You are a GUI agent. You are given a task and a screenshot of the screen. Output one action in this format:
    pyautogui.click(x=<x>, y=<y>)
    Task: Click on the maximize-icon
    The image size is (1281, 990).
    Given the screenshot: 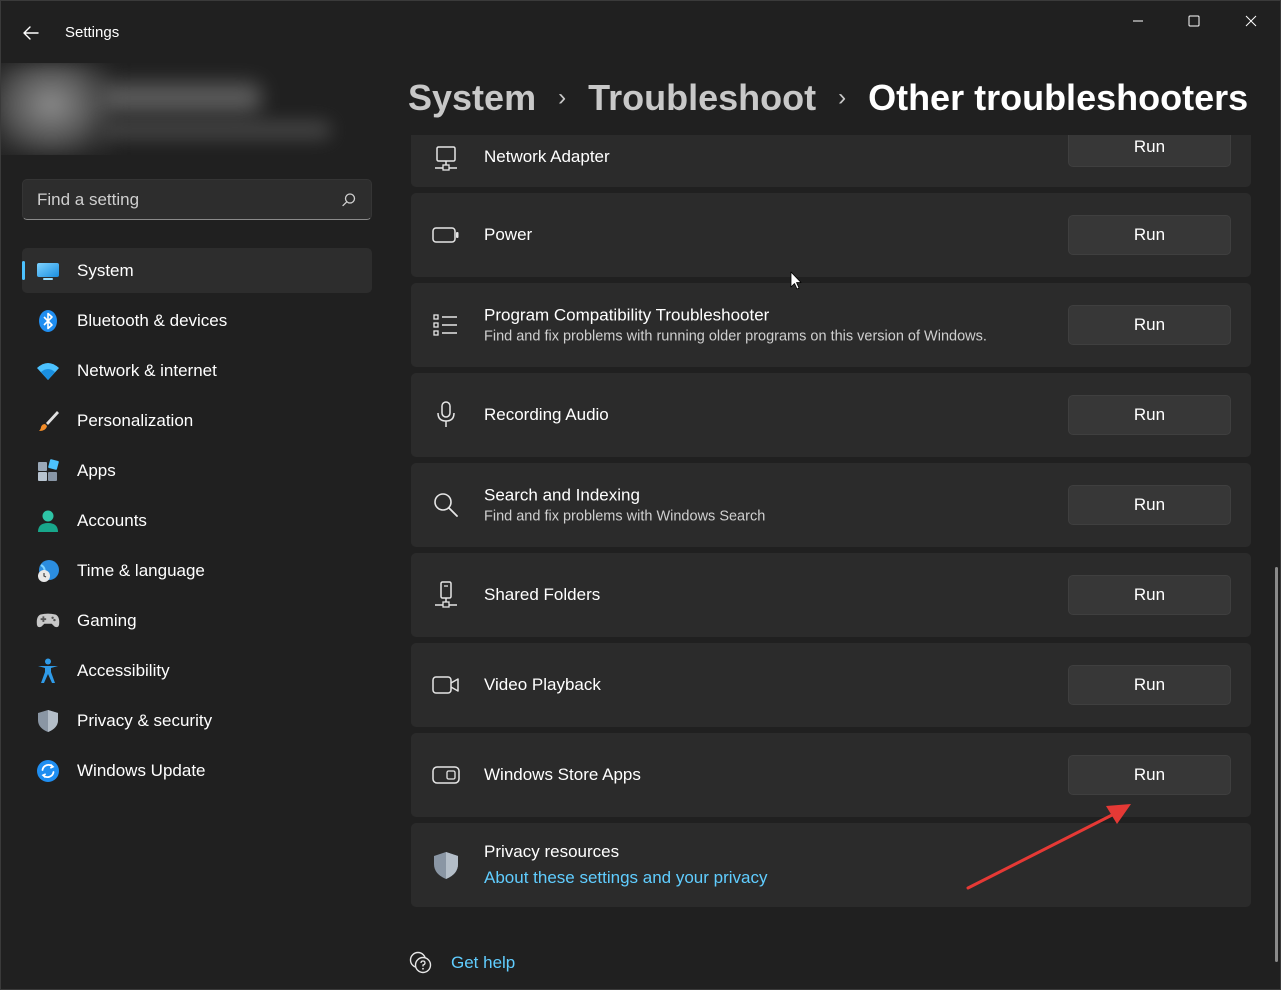 What is the action you would take?
    pyautogui.click(x=1194, y=21)
    